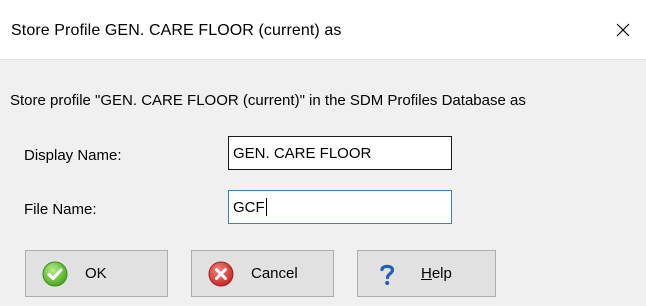 Image resolution: width=646 pixels, height=306 pixels. What do you see at coordinates (274, 273) in the screenshot?
I see `cancel-label: Cancel` at bounding box center [274, 273].